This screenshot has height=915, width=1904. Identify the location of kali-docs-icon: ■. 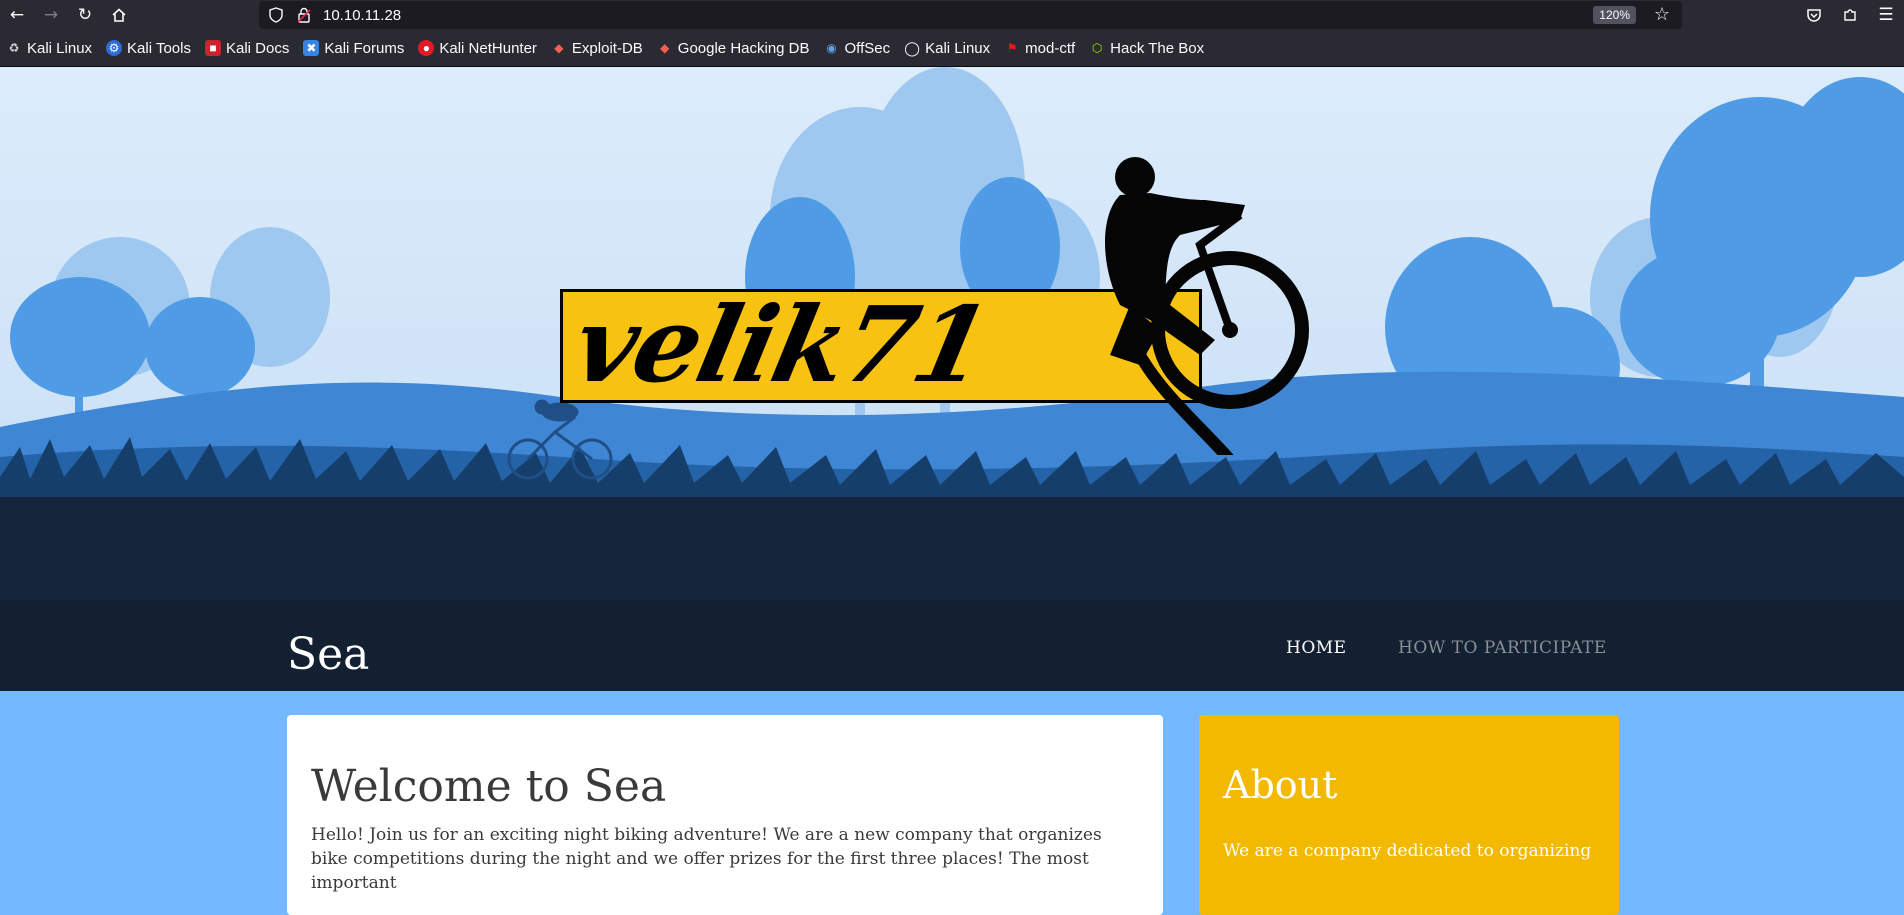
(212, 48).